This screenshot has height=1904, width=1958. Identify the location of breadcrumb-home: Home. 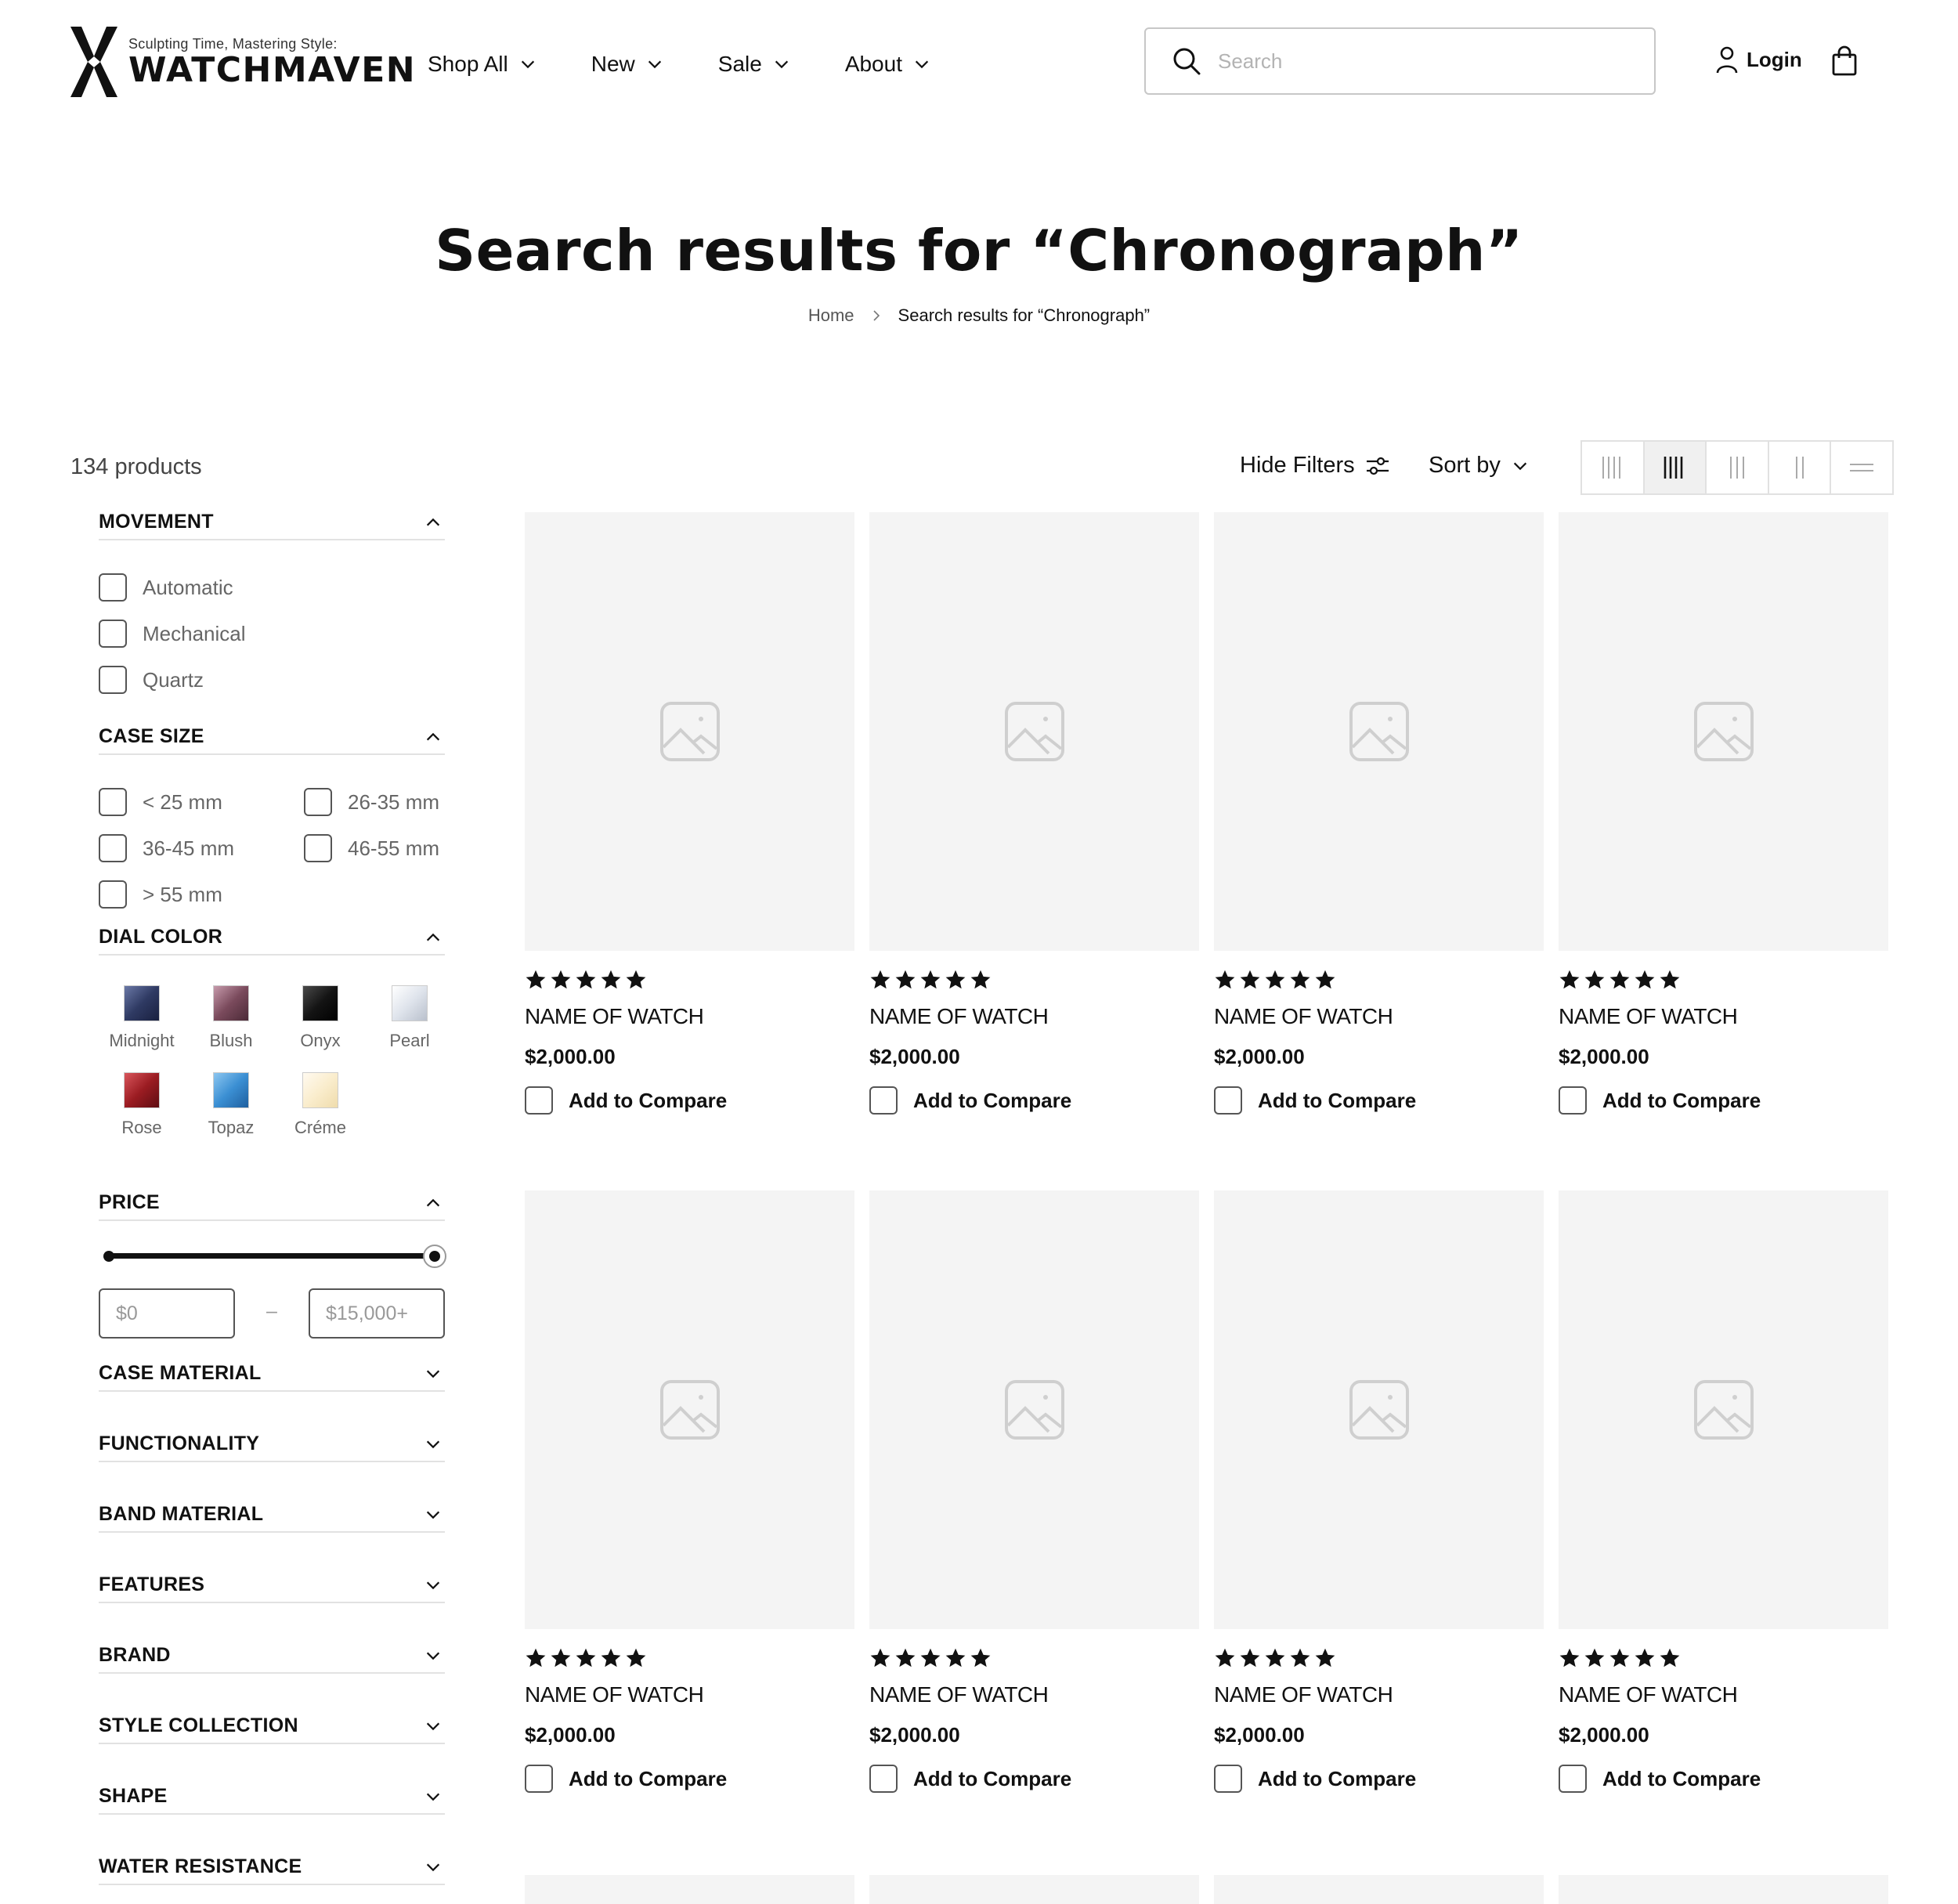
(831, 315).